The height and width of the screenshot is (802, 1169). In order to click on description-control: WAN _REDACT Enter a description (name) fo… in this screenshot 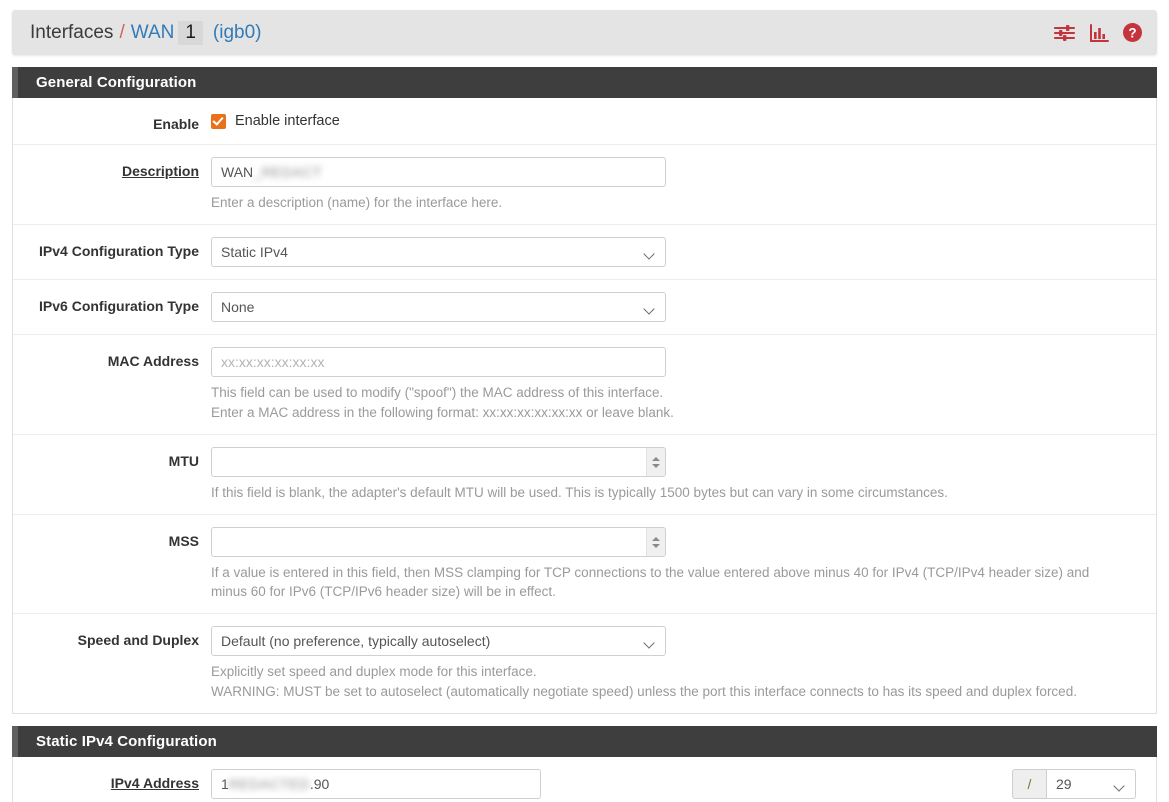, I will do `click(683, 184)`.